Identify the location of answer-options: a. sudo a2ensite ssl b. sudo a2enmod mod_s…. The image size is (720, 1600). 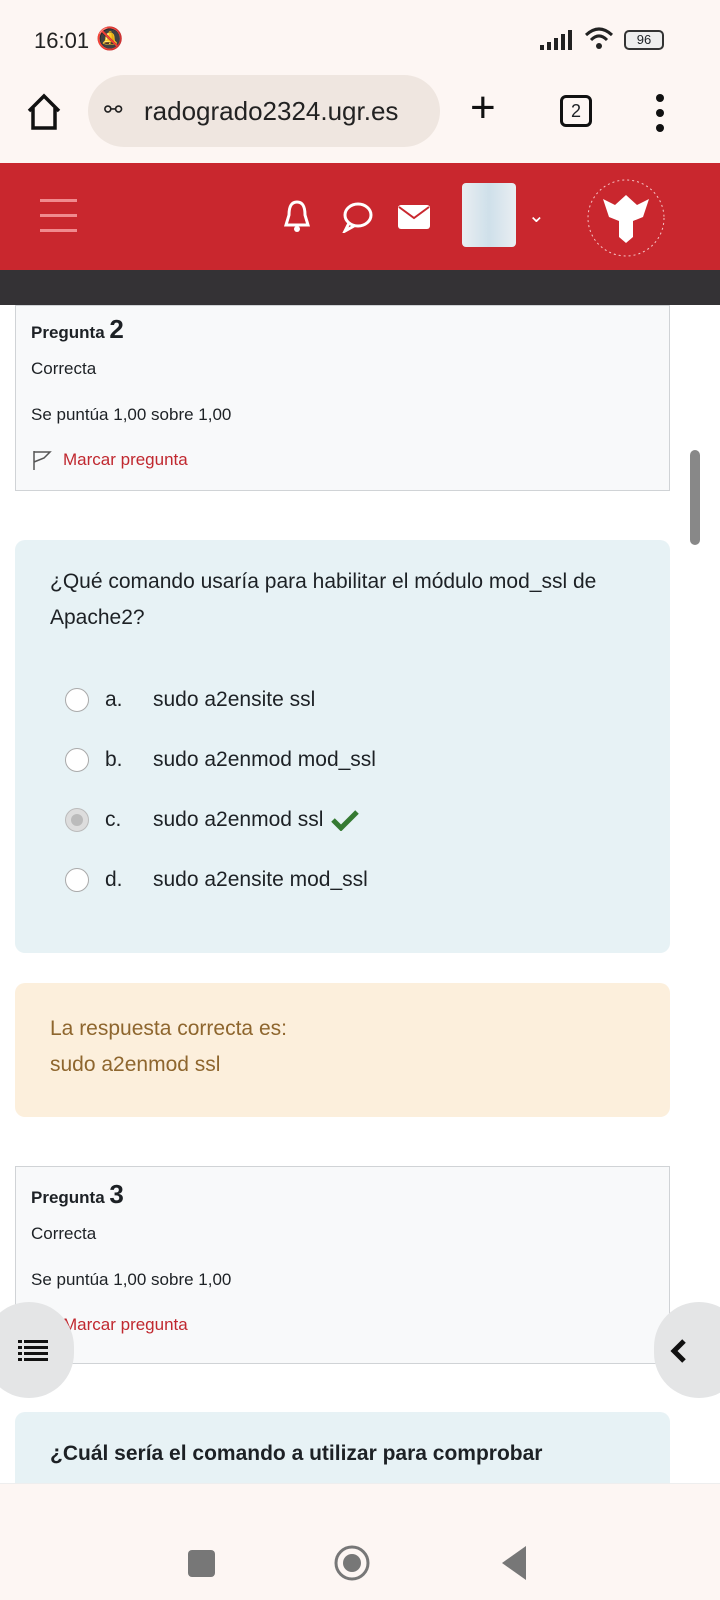
(342, 790).